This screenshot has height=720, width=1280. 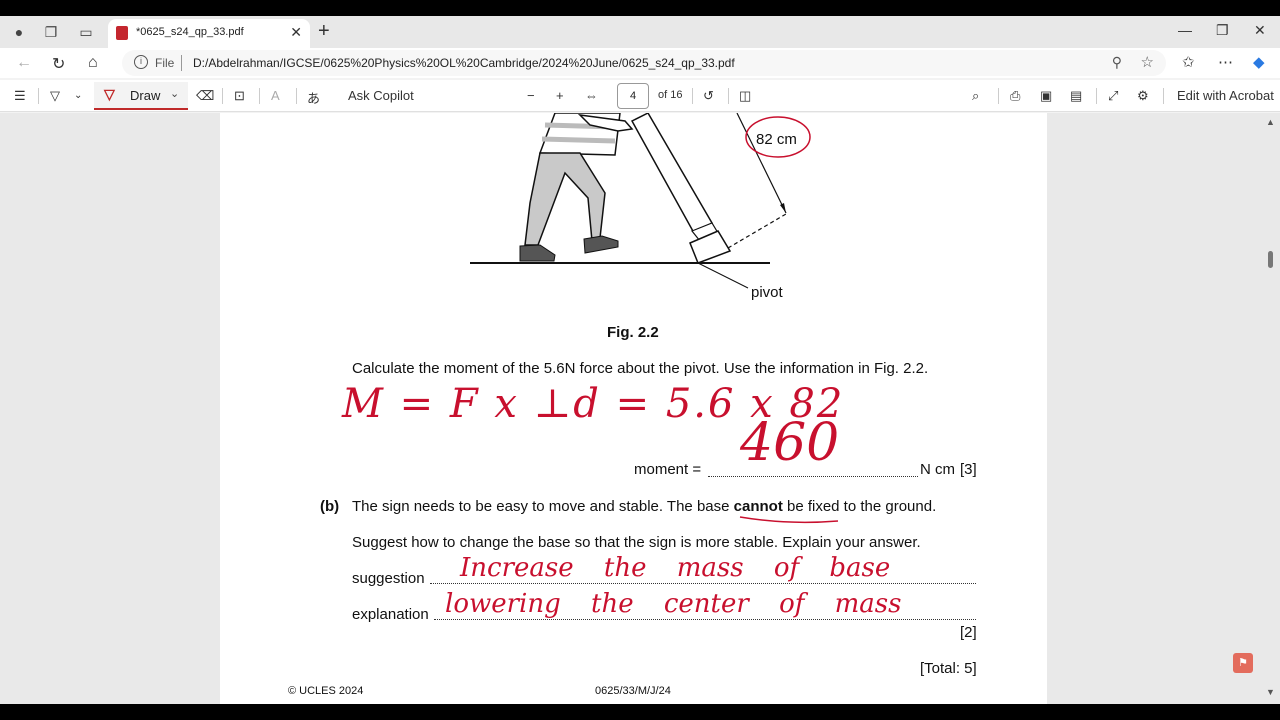 I want to click on figure-2-2: 82 cm pivot, so click(x=640, y=207).